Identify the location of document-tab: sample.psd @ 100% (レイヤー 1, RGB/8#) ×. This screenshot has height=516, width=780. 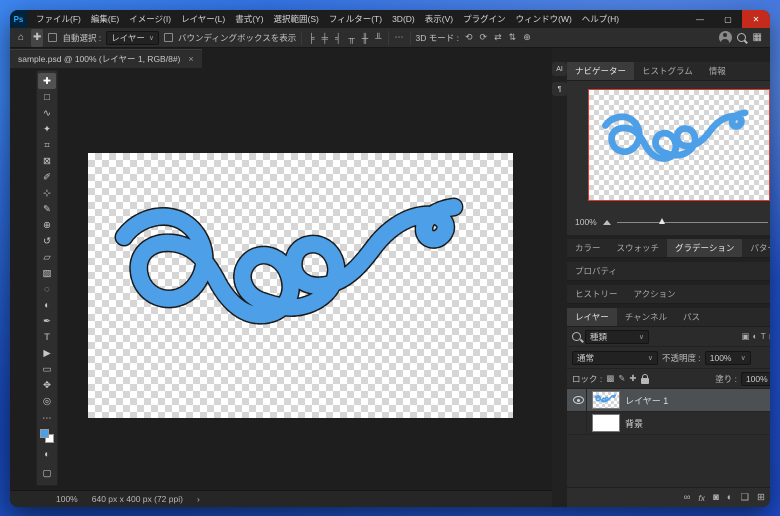
(106, 58).